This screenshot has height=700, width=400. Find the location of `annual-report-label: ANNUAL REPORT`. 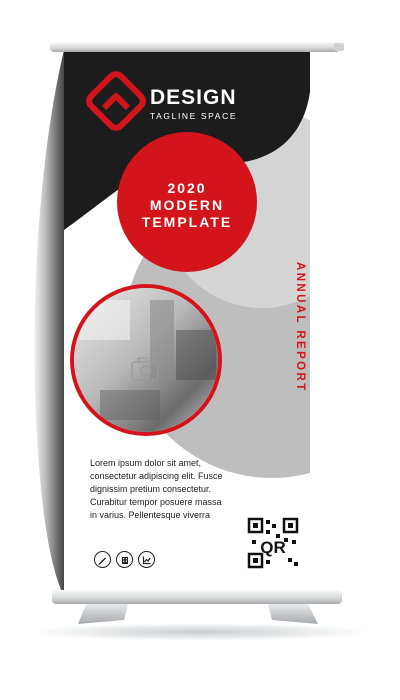

annual-report-label: ANNUAL REPORT is located at coordinates (300, 327).